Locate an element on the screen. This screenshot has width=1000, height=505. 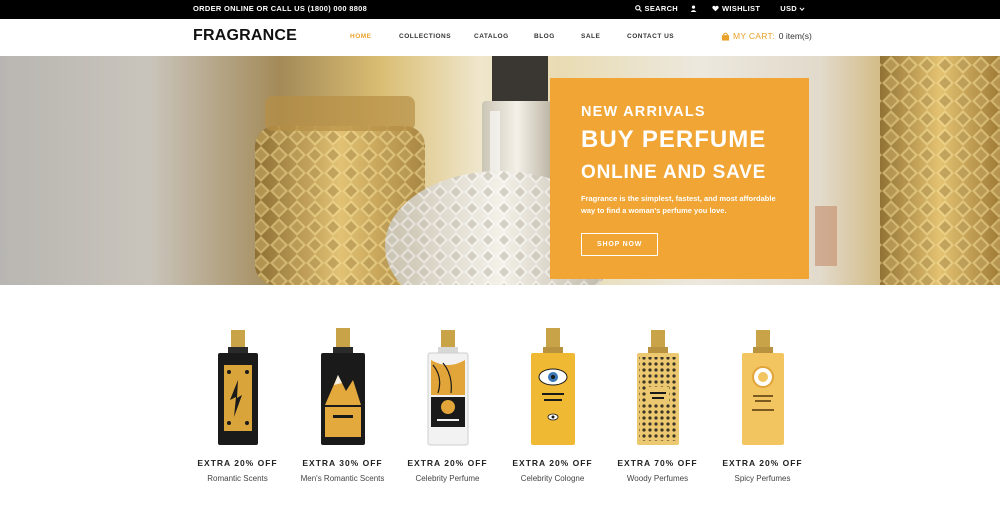
cart-label: MY CART: is located at coordinates (754, 36).